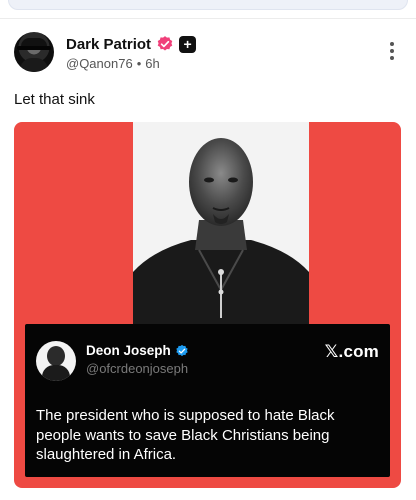 Image resolution: width=416 pixels, height=500 pixels. Describe the element at coordinates (182, 350) in the screenshot. I see `blue-verified-icon` at that location.